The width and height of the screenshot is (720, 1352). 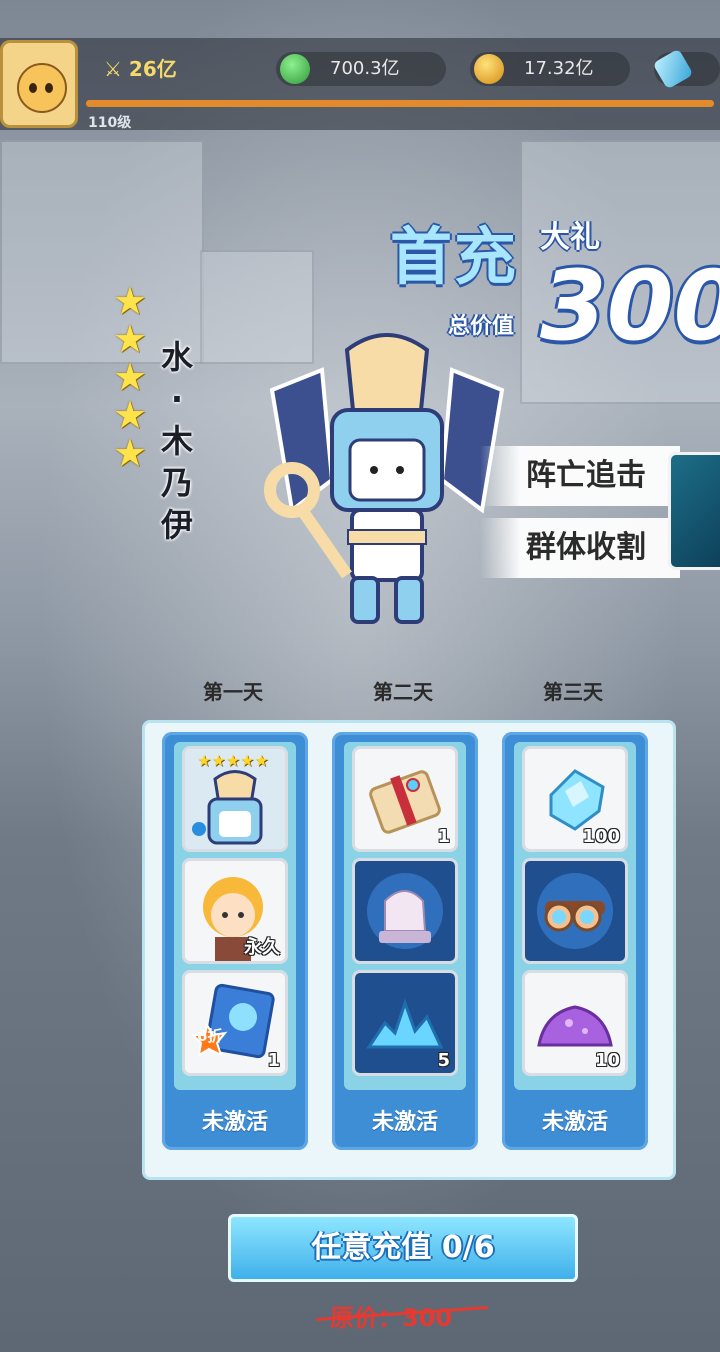 I want to click on reward-purple-dust: 10, so click(x=575, y=1023).